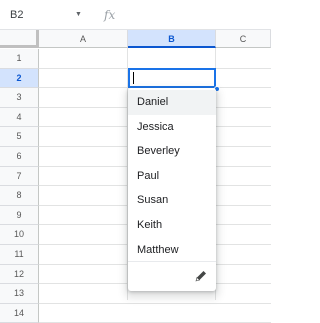  What do you see at coordinates (19, 157) in the screenshot?
I see `row-header-6: 6` at bounding box center [19, 157].